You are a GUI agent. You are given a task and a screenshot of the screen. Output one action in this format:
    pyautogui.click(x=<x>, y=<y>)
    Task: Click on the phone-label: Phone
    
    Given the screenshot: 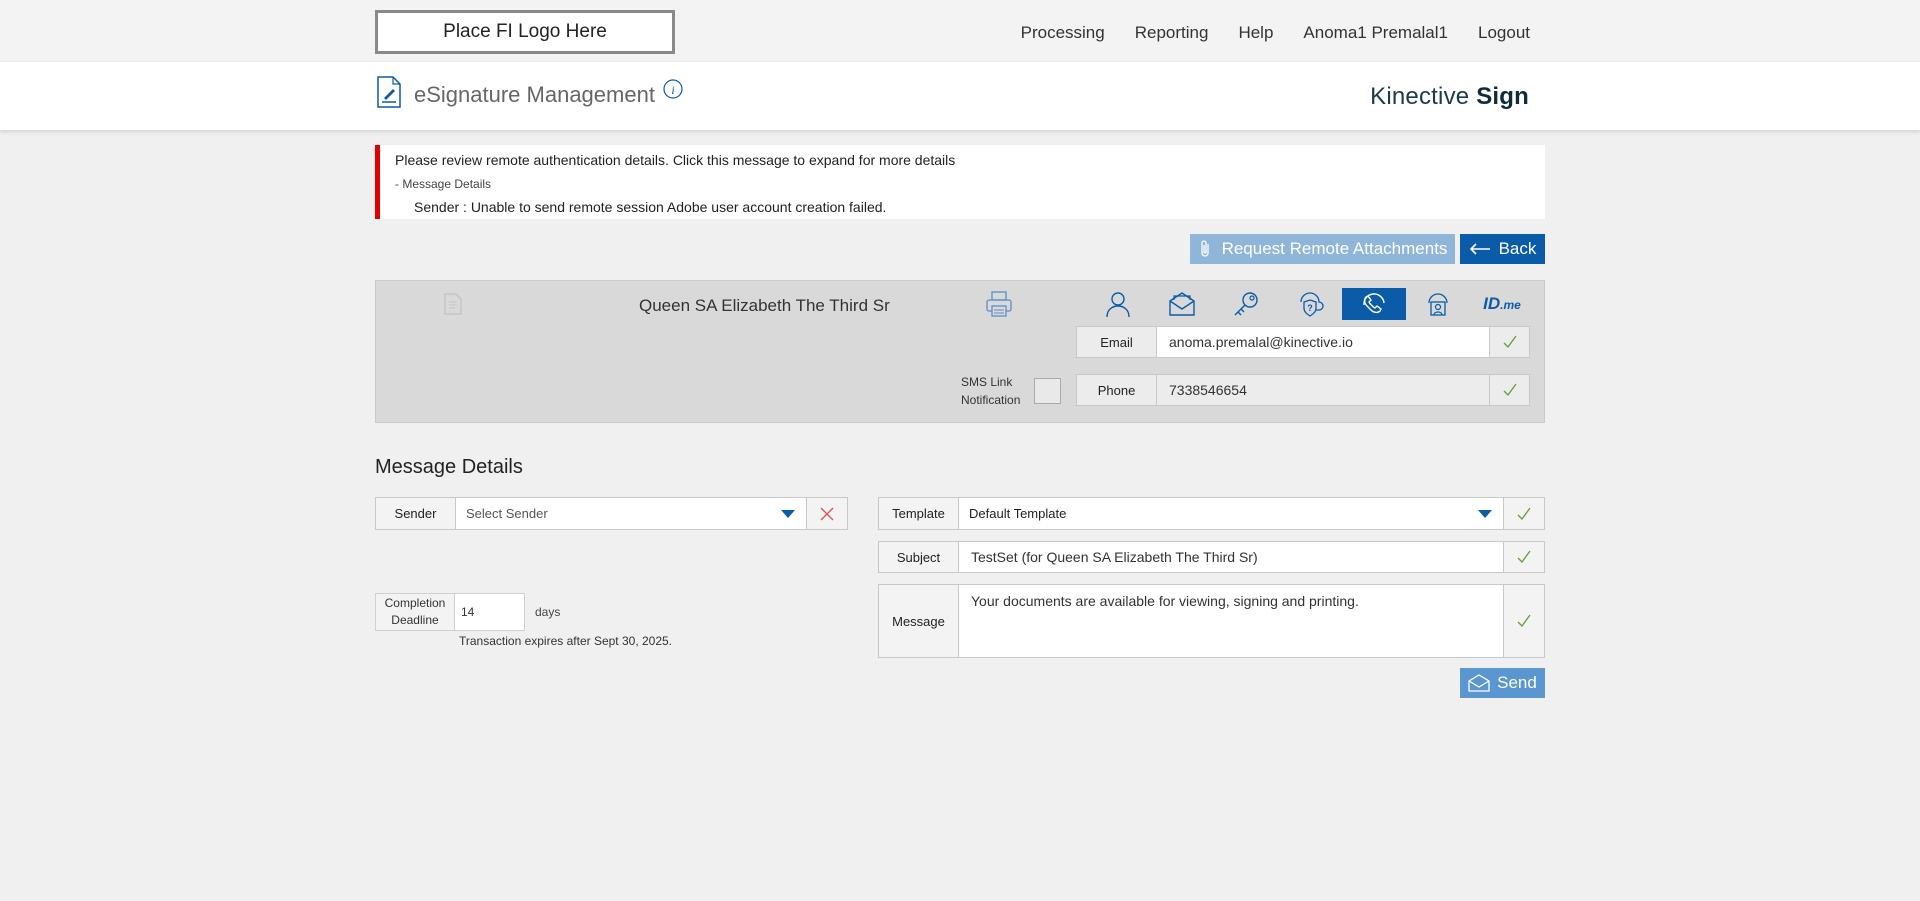 What is the action you would take?
    pyautogui.click(x=1117, y=390)
    